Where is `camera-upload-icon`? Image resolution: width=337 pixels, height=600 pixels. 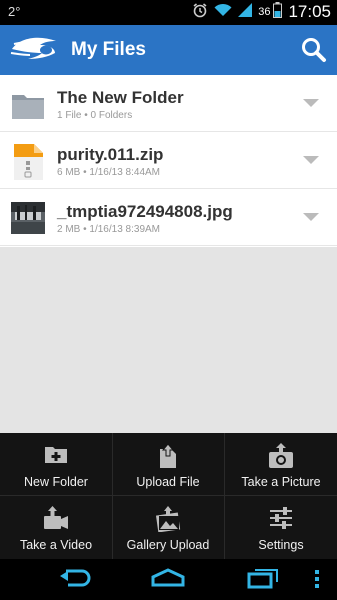 camera-upload-icon is located at coordinates (281, 458).